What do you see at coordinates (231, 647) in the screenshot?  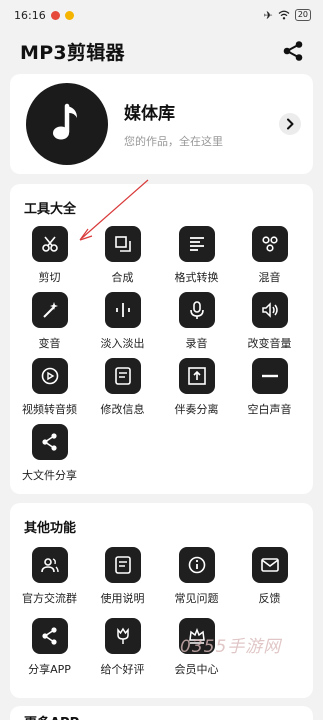 I see `watermark: 0355手游网` at bounding box center [231, 647].